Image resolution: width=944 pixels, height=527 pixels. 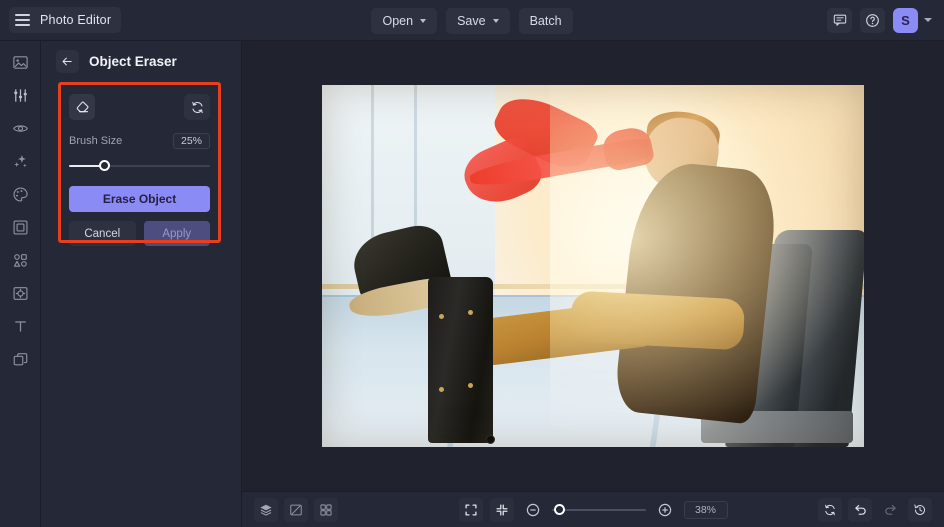 What do you see at coordinates (22, 20) in the screenshot?
I see `hamburger-icon` at bounding box center [22, 20].